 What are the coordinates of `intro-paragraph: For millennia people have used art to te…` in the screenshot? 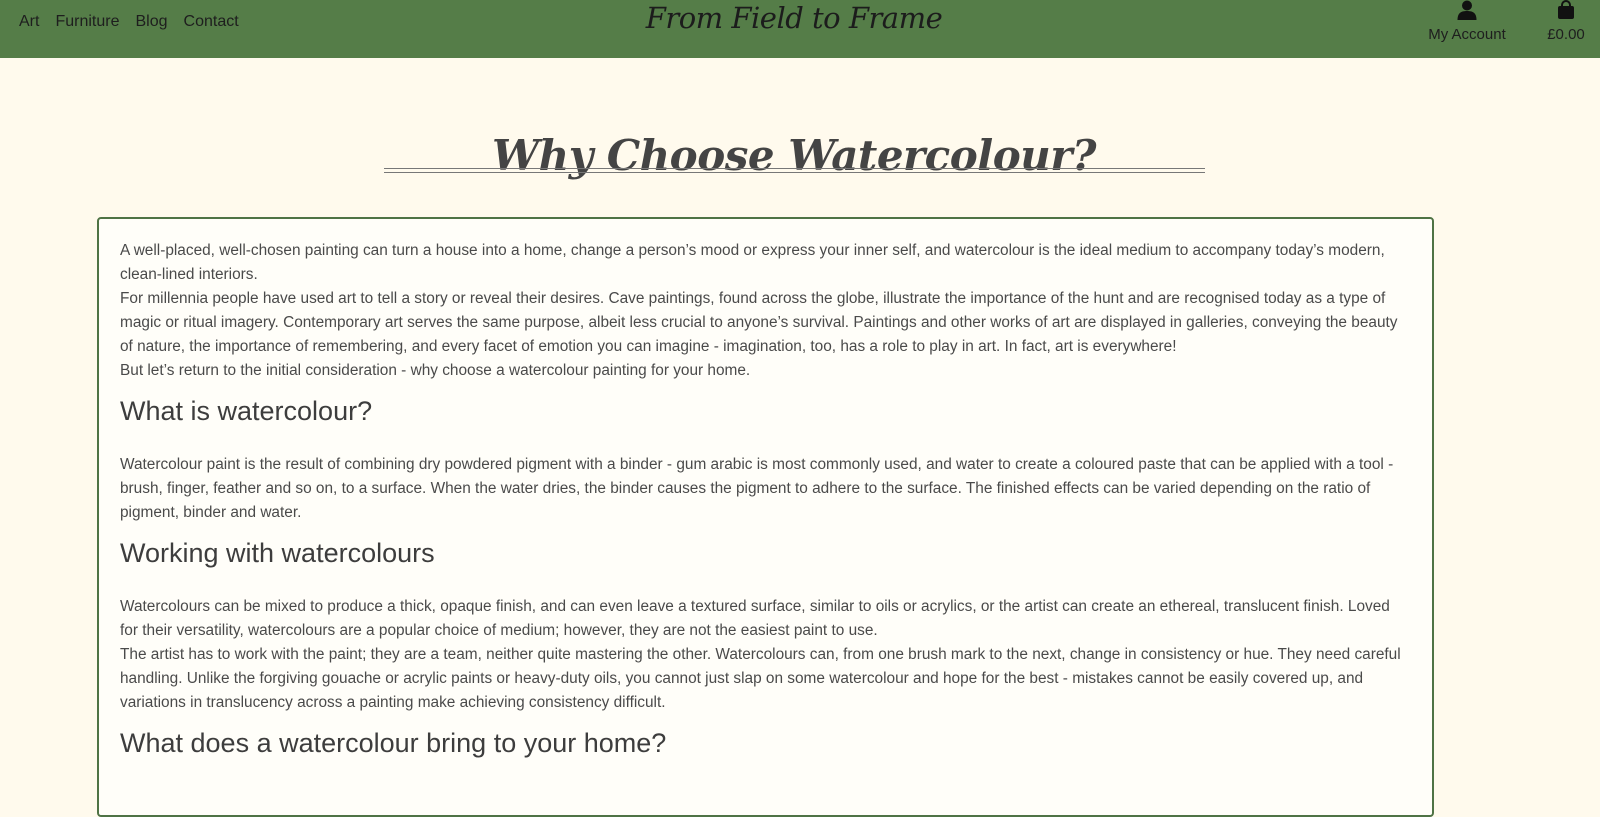 It's located at (759, 322).